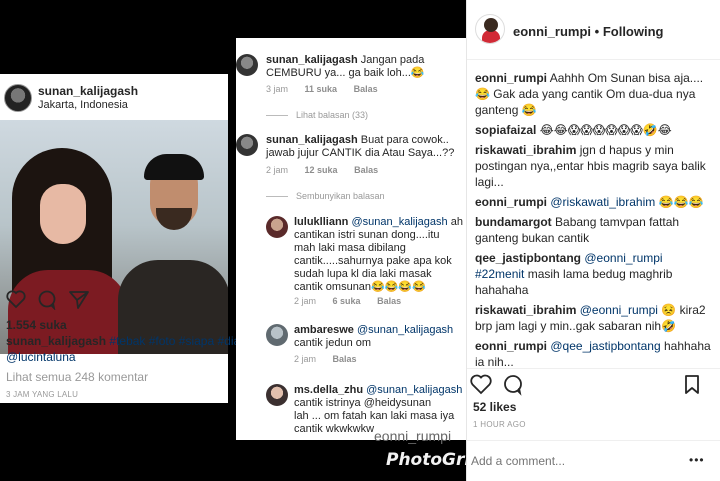  Describe the element at coordinates (174, 219) in the screenshot. I see `photo-man-beard` at that location.